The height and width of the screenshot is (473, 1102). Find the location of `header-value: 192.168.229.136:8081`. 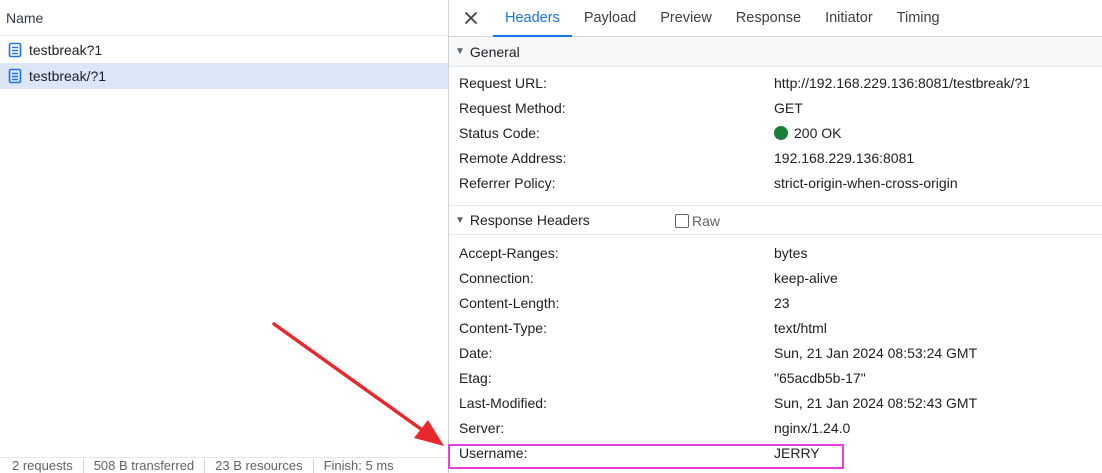

header-value: 192.168.229.136:8081 is located at coordinates (844, 157).